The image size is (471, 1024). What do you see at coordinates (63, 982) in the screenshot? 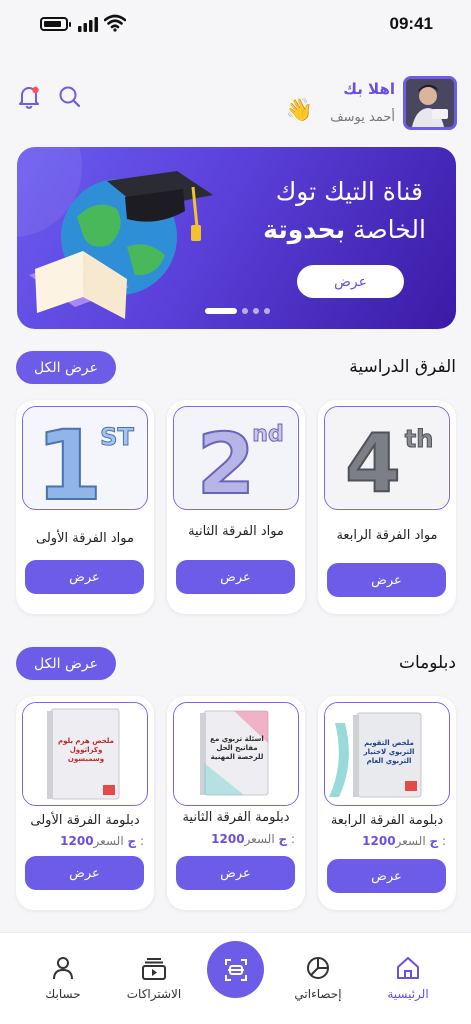
I see `nav-account: حسابك` at bounding box center [63, 982].